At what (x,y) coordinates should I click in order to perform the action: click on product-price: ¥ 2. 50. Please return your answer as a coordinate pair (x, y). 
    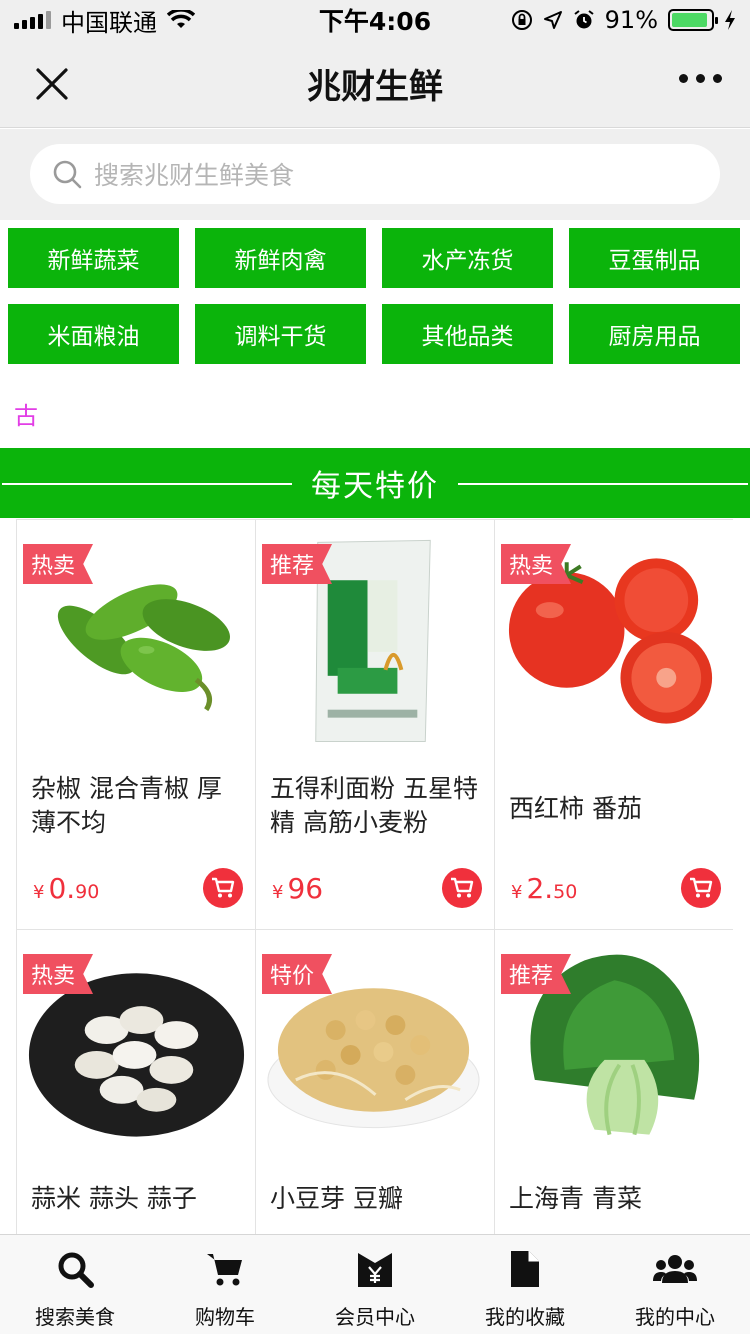
    Looking at the image, I should click on (544, 888).